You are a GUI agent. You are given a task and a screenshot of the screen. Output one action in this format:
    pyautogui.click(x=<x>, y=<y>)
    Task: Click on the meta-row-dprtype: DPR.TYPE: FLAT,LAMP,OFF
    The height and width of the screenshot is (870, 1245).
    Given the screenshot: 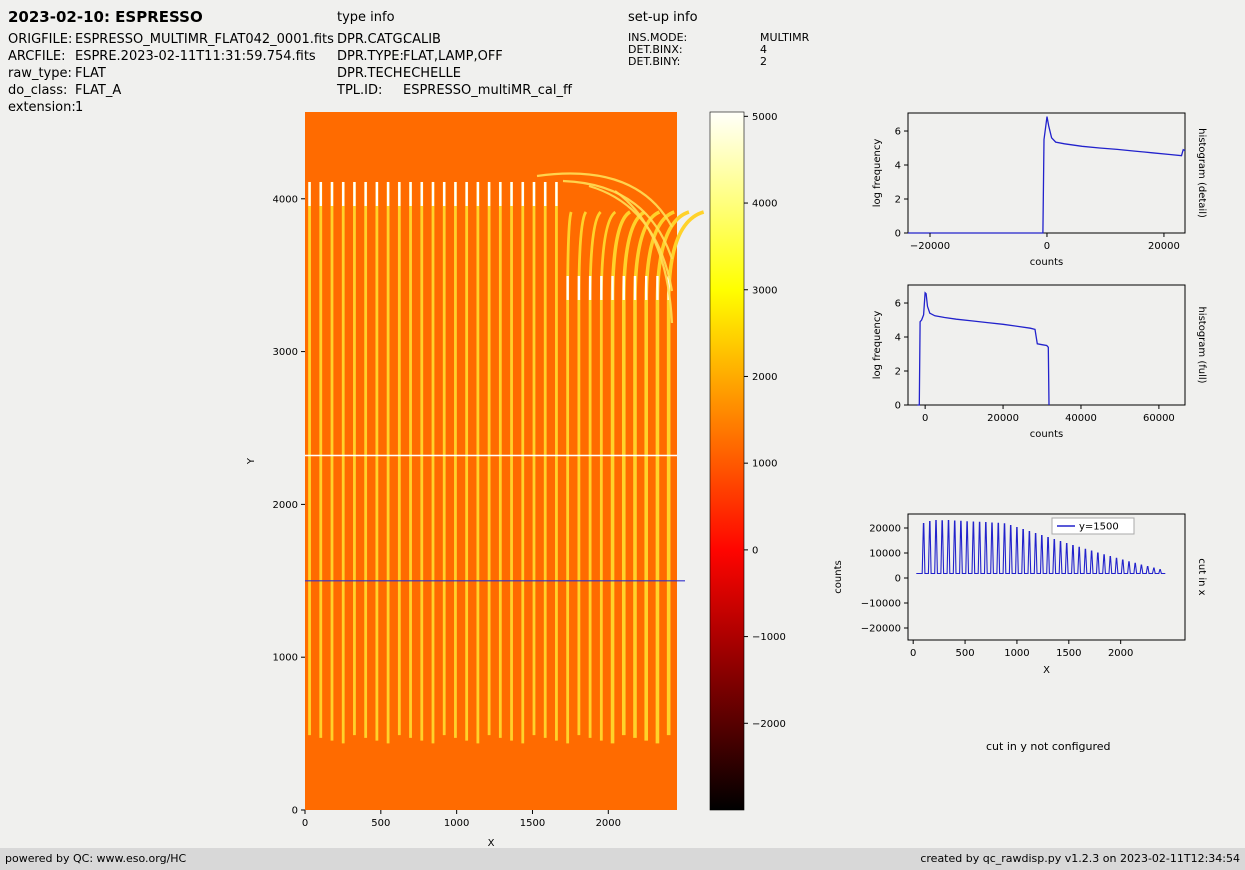 What is the action you would take?
    pyautogui.click(x=454, y=56)
    